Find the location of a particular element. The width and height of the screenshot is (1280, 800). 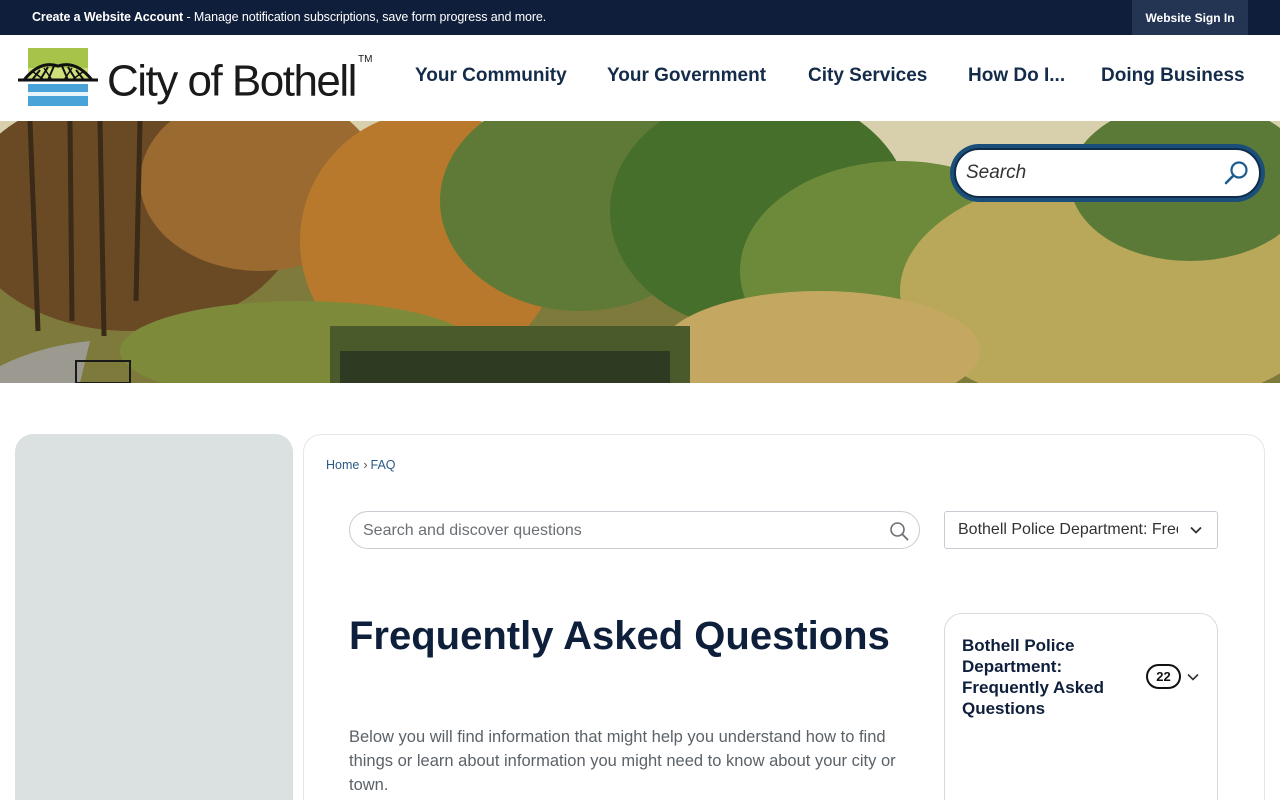

faq-count-badge: 22 is located at coordinates (1163, 676).